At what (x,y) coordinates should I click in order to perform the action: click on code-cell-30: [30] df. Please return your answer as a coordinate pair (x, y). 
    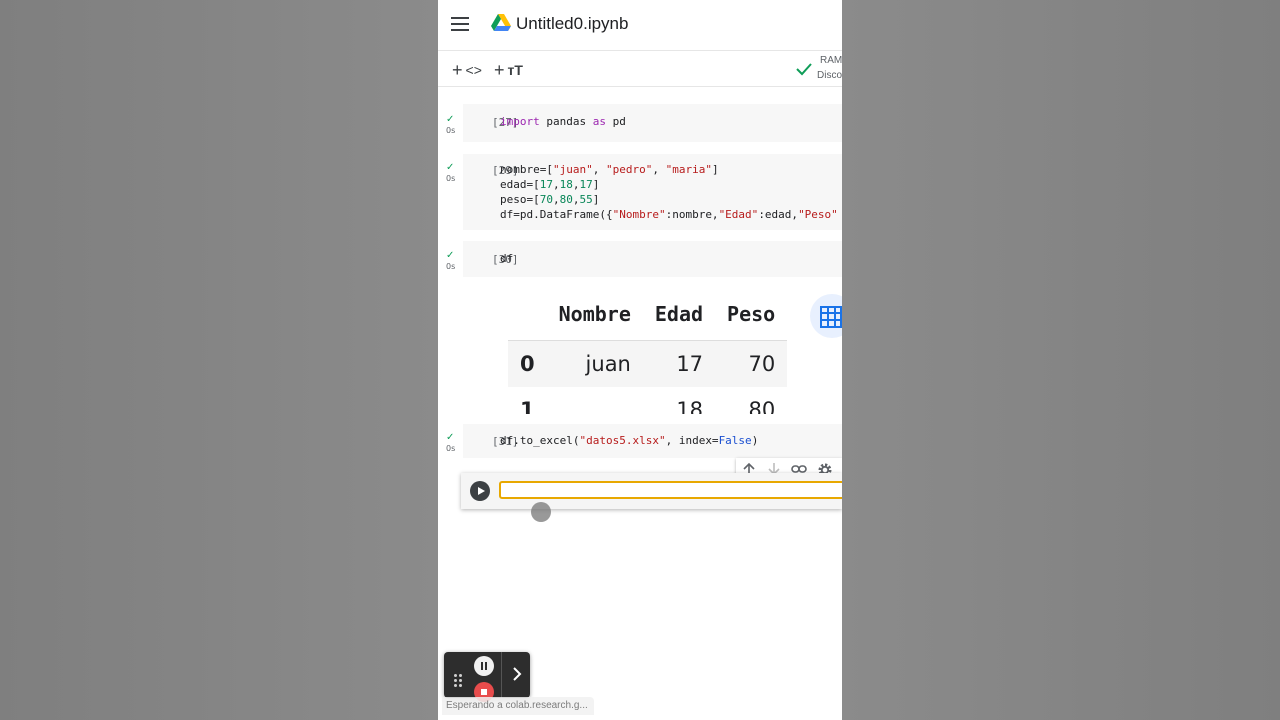
    Looking at the image, I should click on (652, 259).